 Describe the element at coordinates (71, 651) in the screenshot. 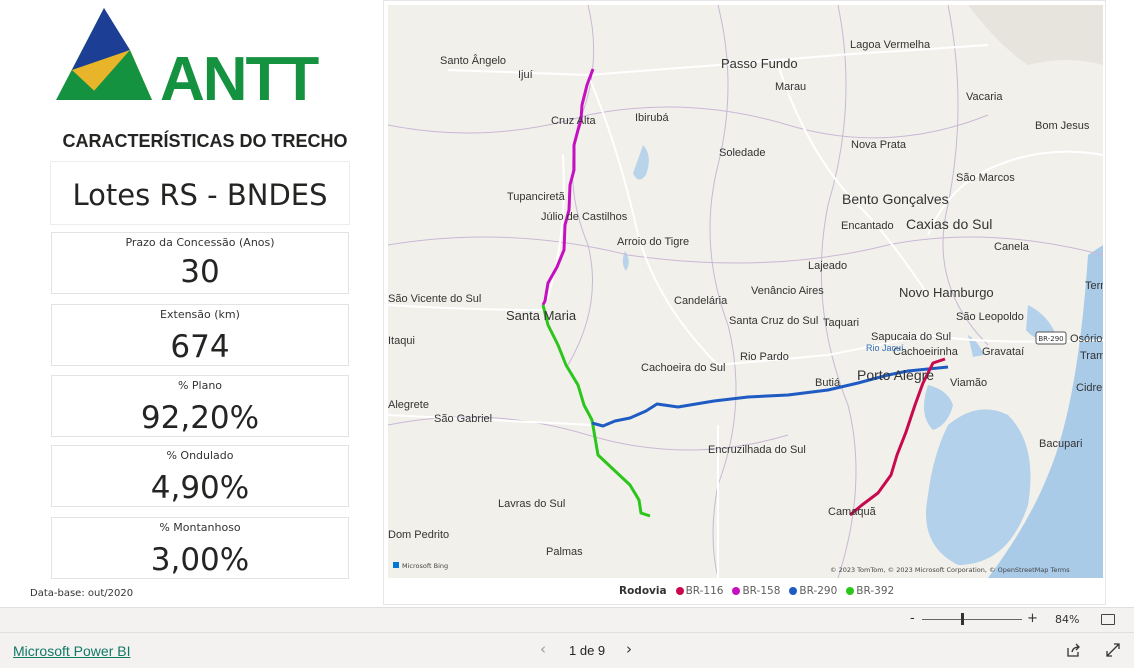

I see `power-bi-link: Microsoft Power BI` at that location.